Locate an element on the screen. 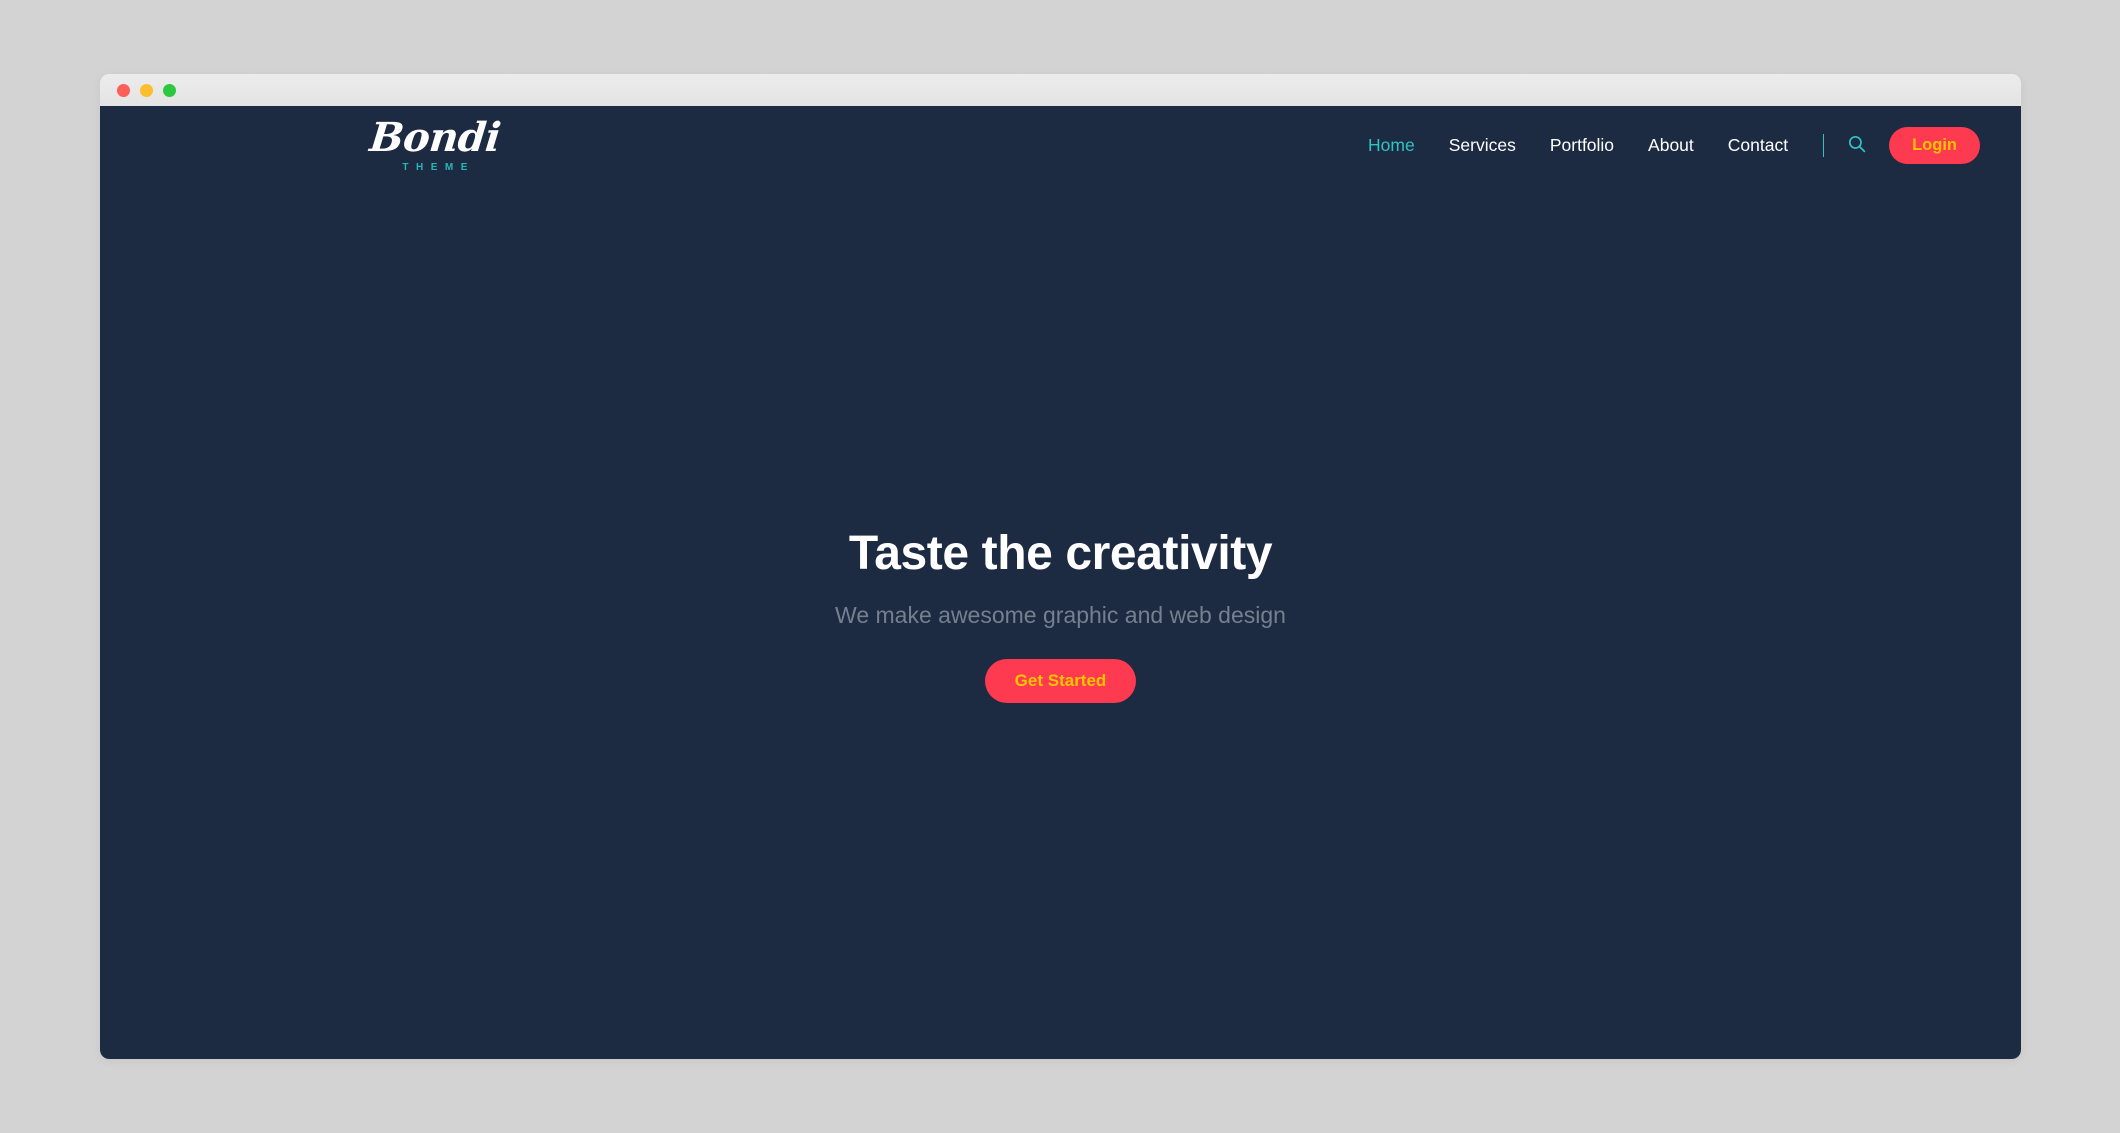 This screenshot has height=1133, width=2120. search-icon is located at coordinates (1857, 145).